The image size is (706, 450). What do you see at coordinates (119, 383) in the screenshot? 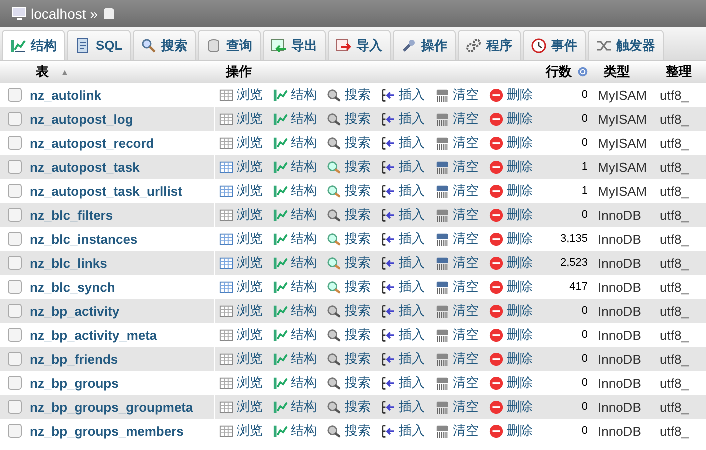
I see `table-name: nz_bp_groups` at bounding box center [119, 383].